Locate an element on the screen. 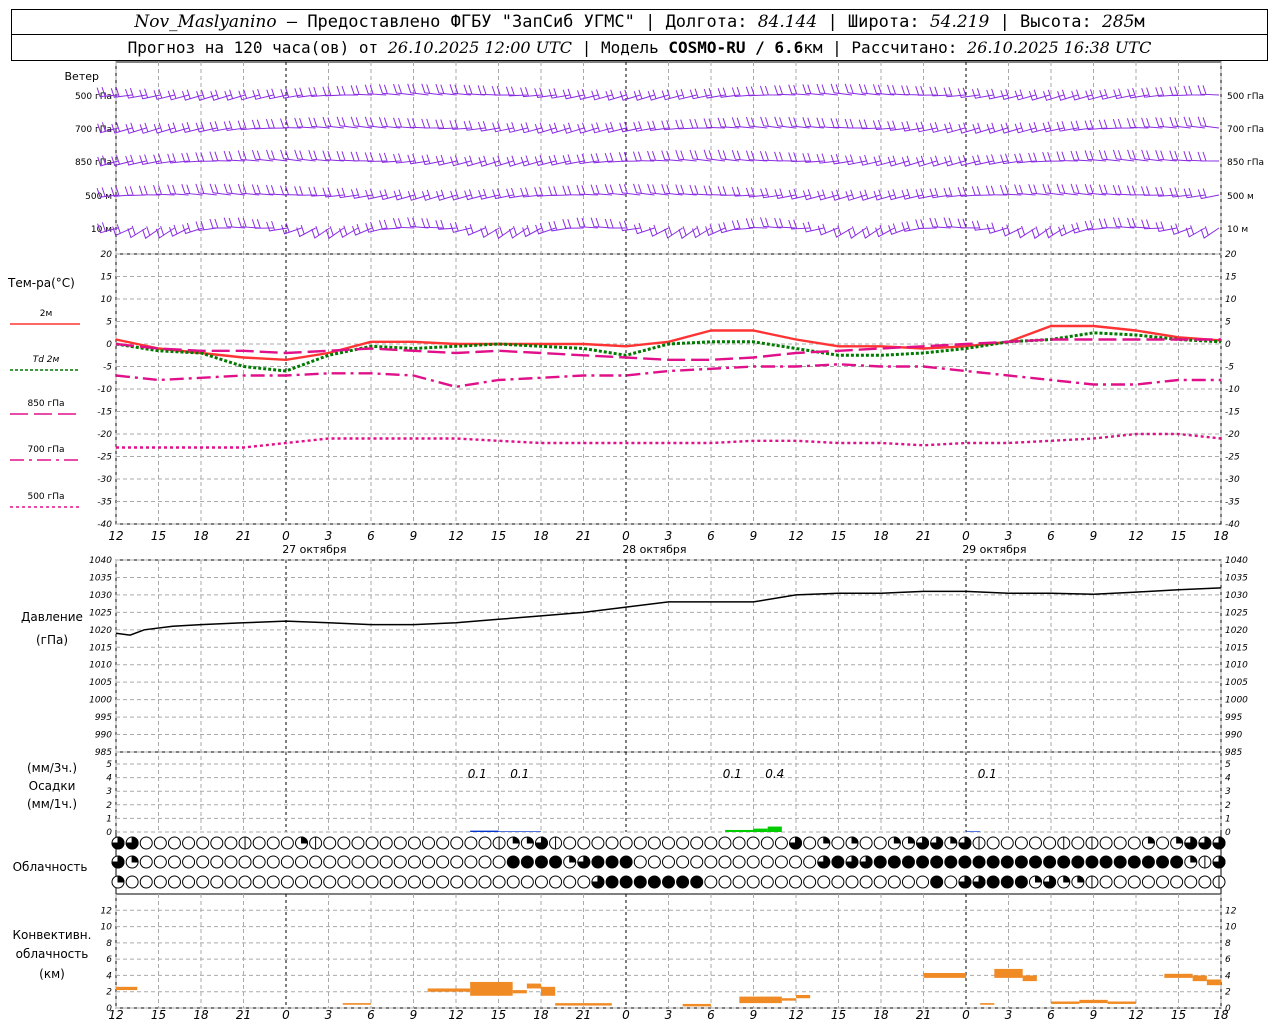 This screenshot has height=1024, width=1280. time-tick-label-bottom: 0 is located at coordinates (286, 1015).